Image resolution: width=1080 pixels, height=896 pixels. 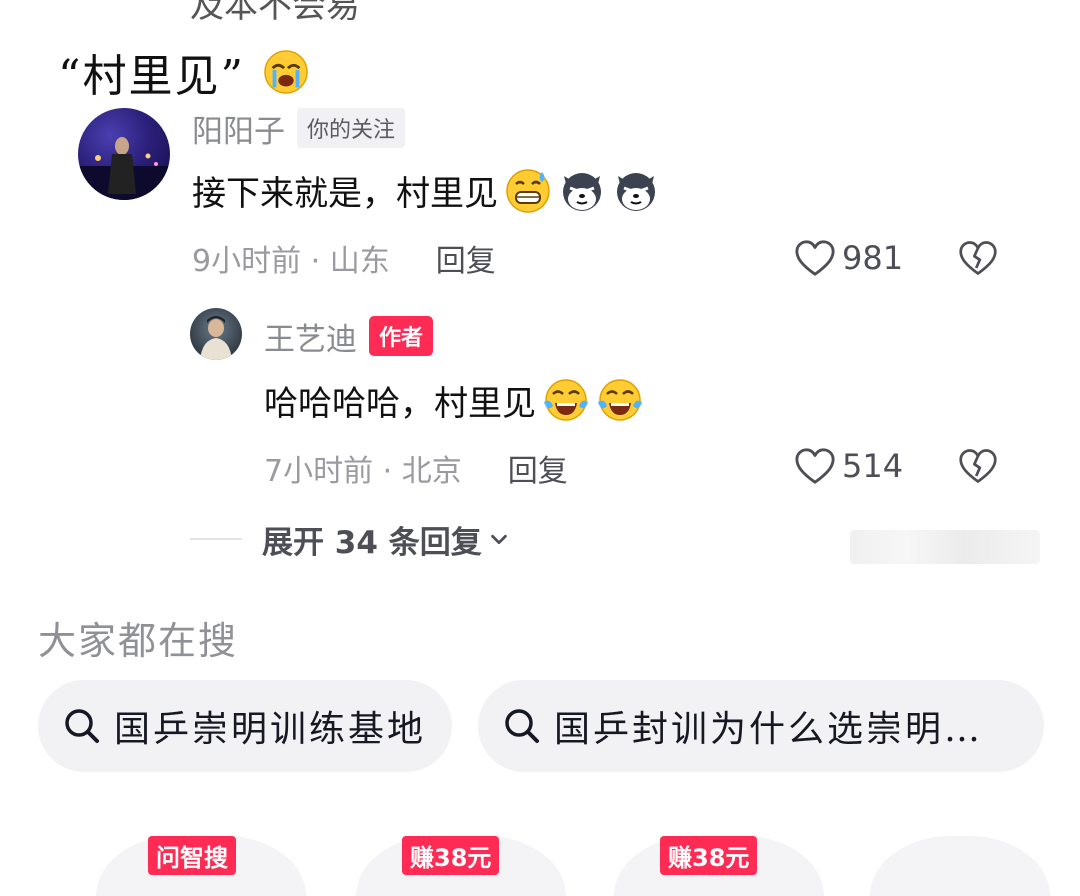 What do you see at coordinates (286, 72) in the screenshot?
I see `loudly-crying-emoji-icon` at bounding box center [286, 72].